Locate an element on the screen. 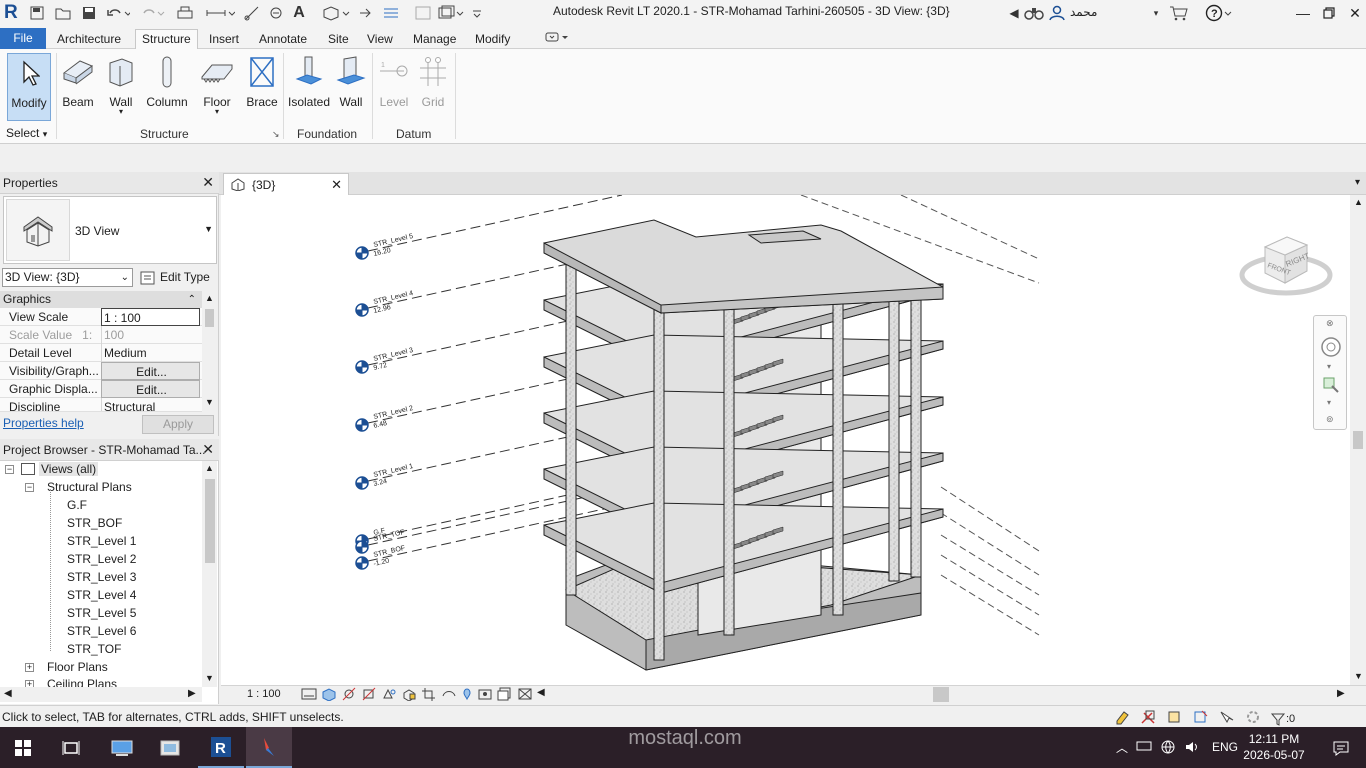 The image size is (1366, 768). save-disk-icon is located at coordinates (89, 13).